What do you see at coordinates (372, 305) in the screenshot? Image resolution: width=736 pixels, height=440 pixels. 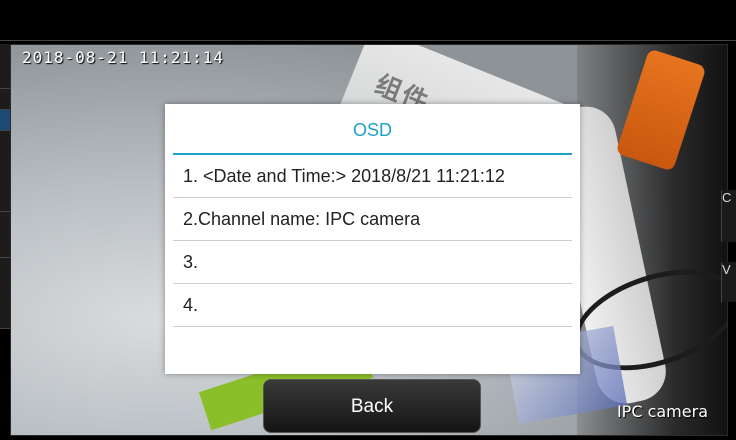 I see `osd-row-4: 4.` at bounding box center [372, 305].